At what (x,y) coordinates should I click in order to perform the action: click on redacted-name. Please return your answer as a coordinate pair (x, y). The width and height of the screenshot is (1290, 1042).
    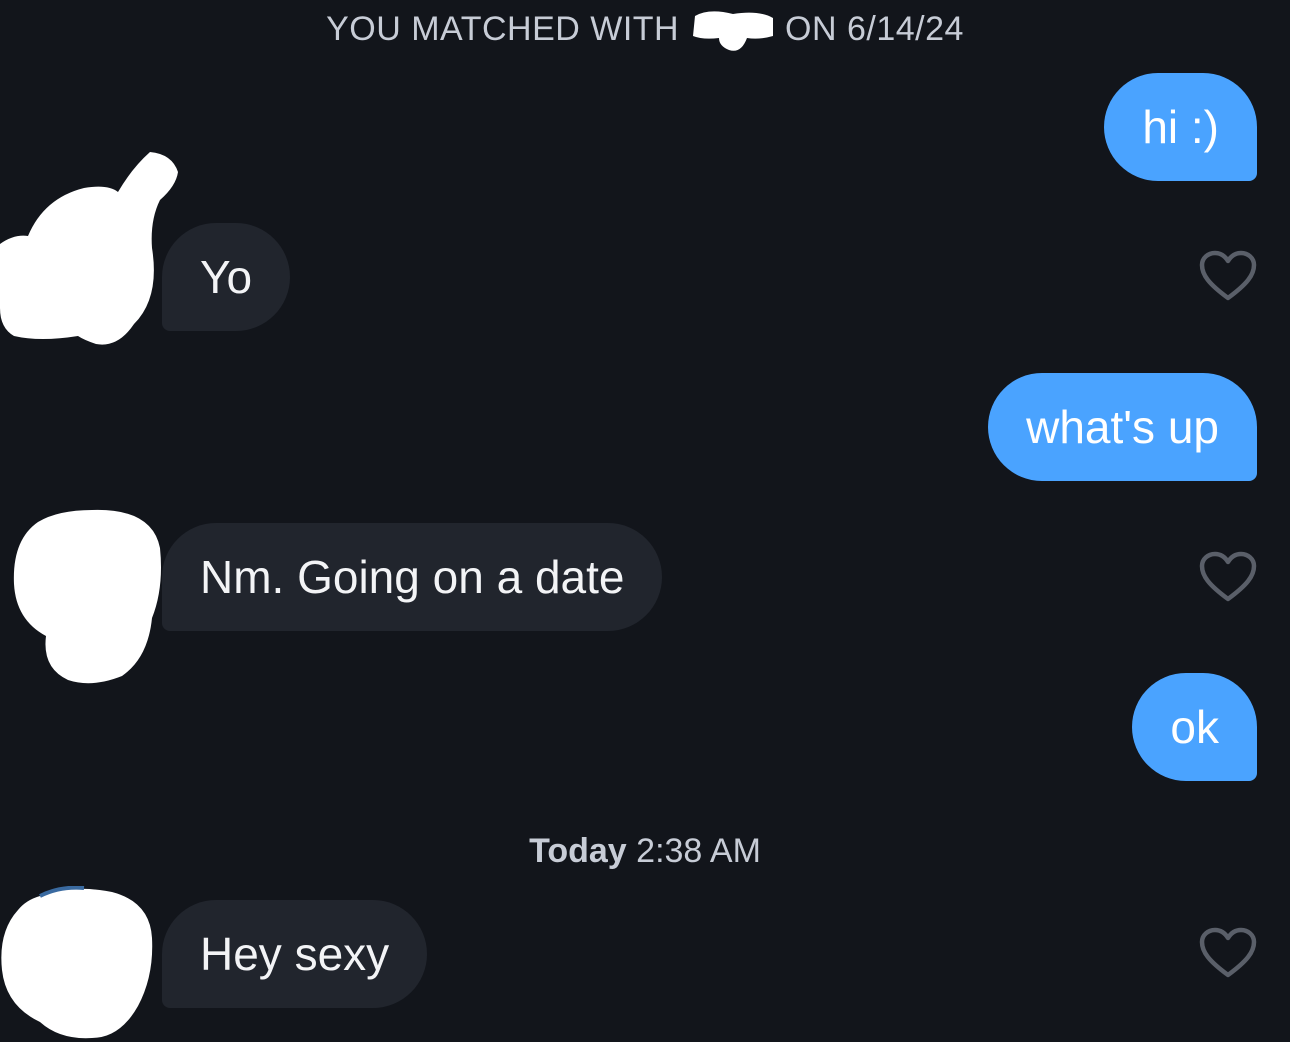
    Looking at the image, I should click on (732, 30).